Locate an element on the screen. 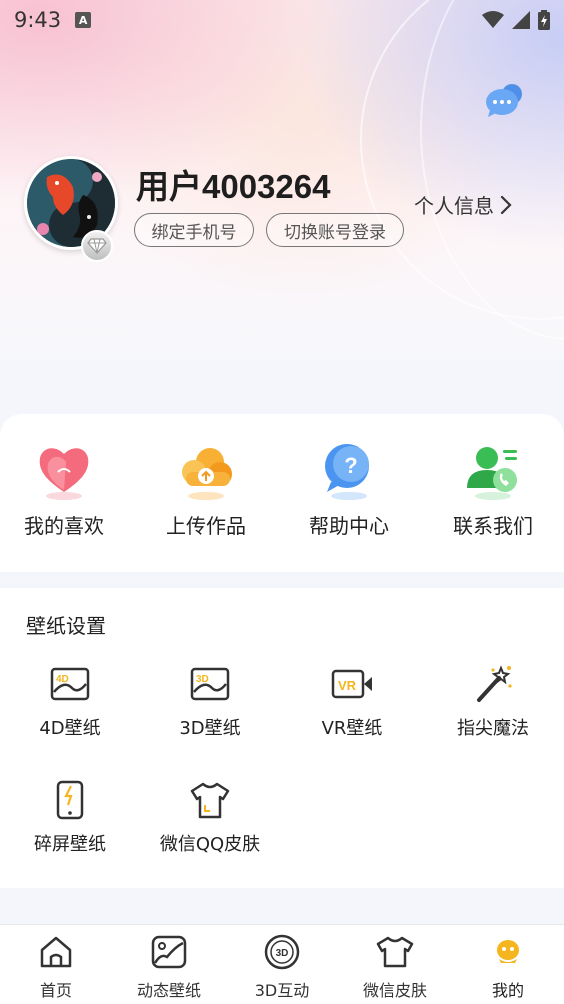  profile-info-link: 个人信息 is located at coordinates (463, 204).